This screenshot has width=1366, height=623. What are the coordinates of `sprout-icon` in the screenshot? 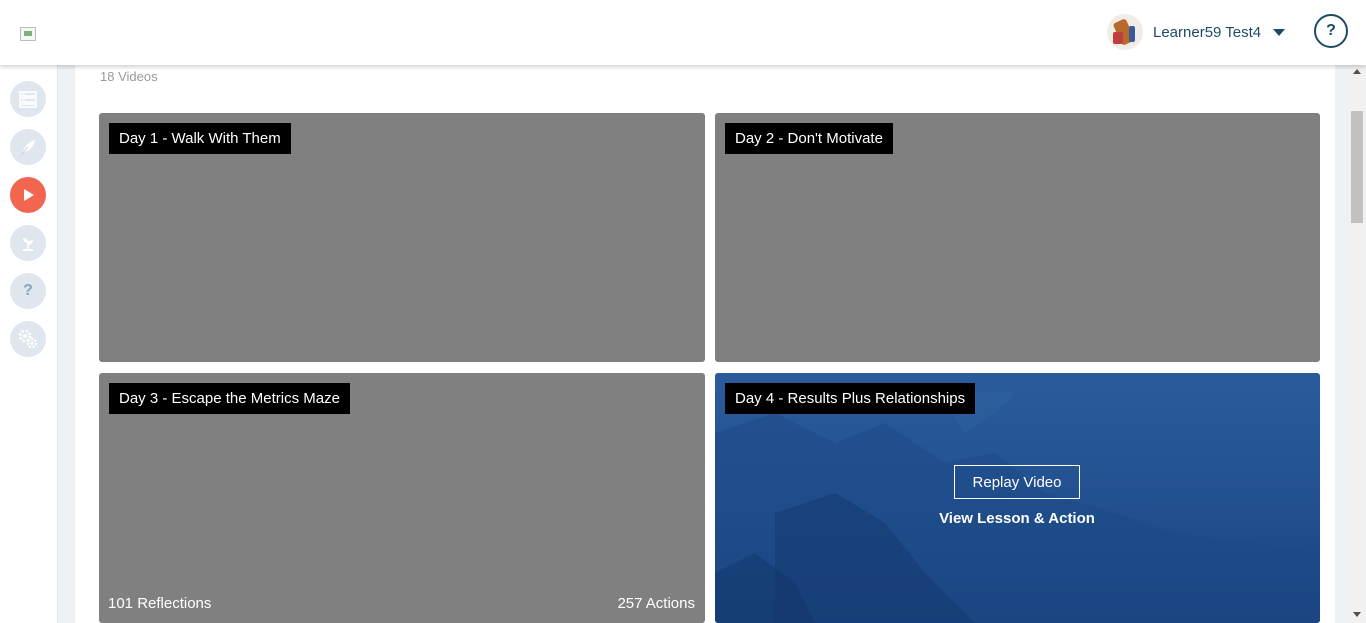 It's located at (28, 244).